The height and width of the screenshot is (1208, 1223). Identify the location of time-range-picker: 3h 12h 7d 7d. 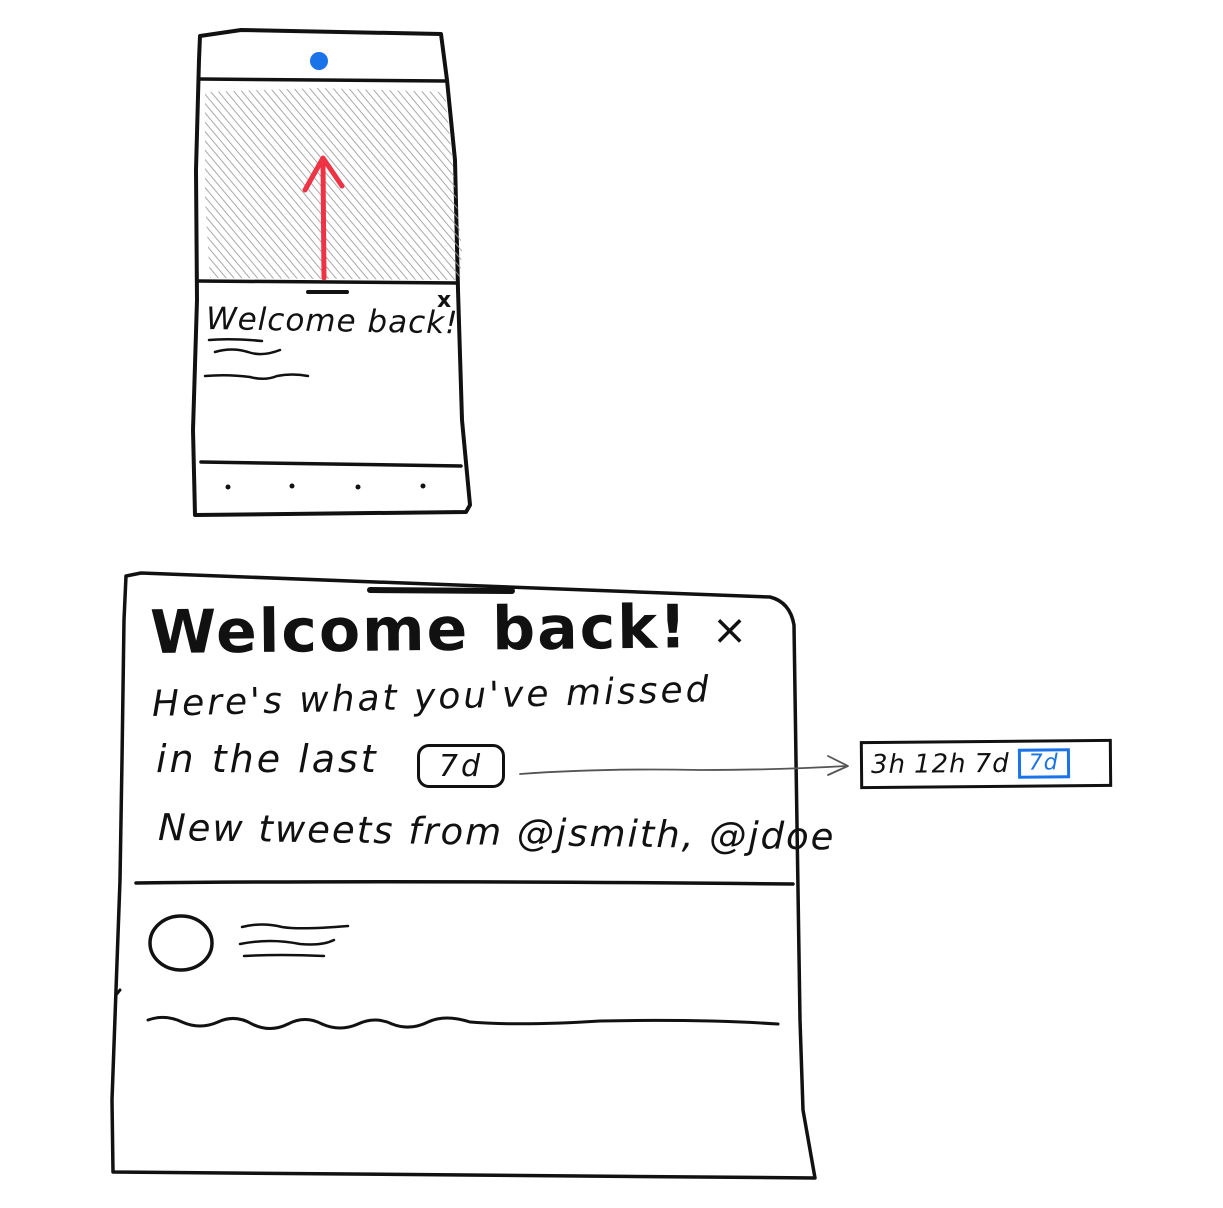
(986, 764).